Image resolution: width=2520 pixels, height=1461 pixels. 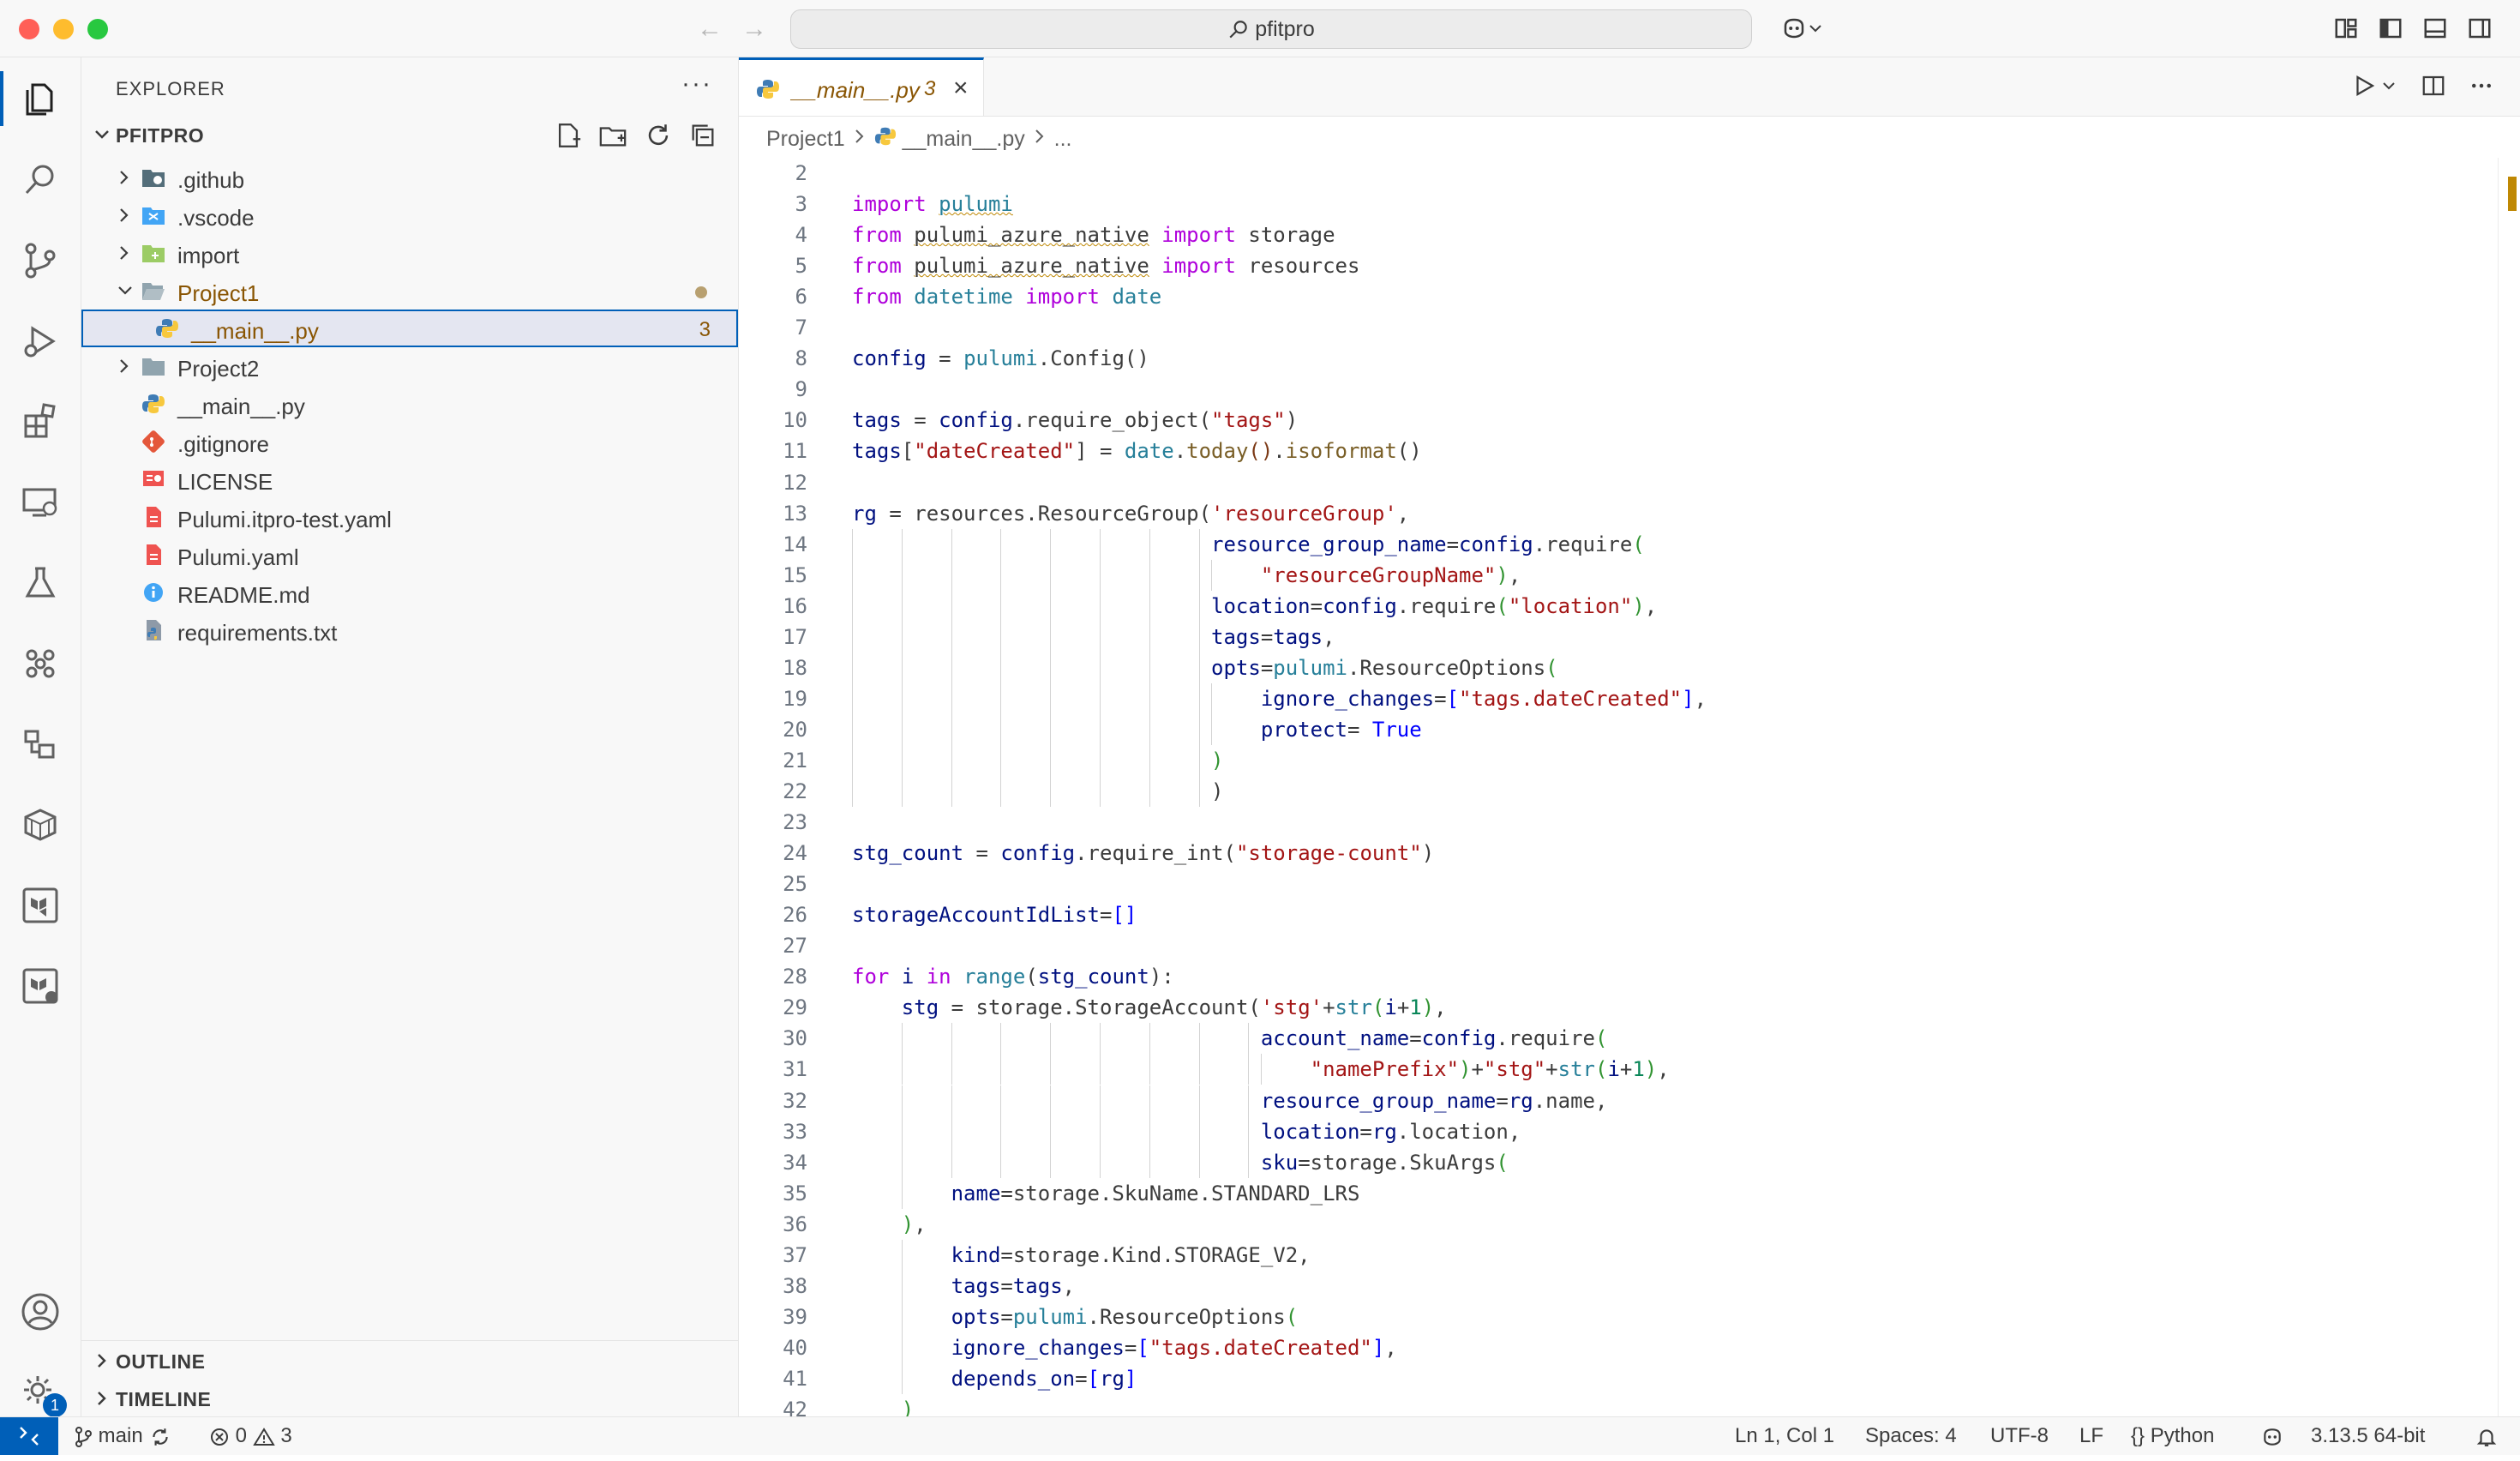 What do you see at coordinates (40, 1311) in the screenshot?
I see `account-icon` at bounding box center [40, 1311].